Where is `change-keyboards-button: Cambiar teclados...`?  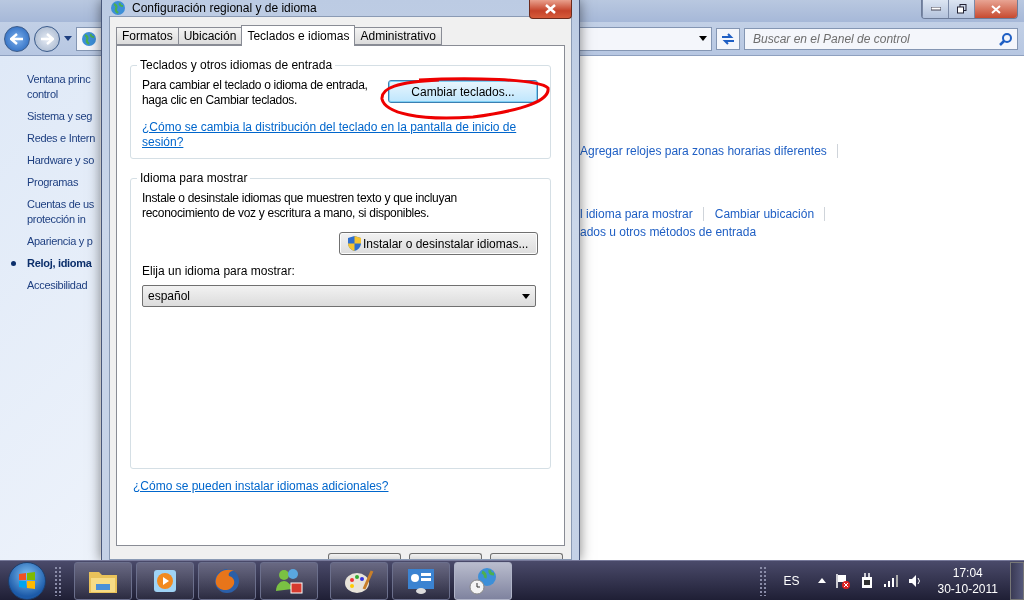 change-keyboards-button: Cambiar teclados... is located at coordinates (463, 91).